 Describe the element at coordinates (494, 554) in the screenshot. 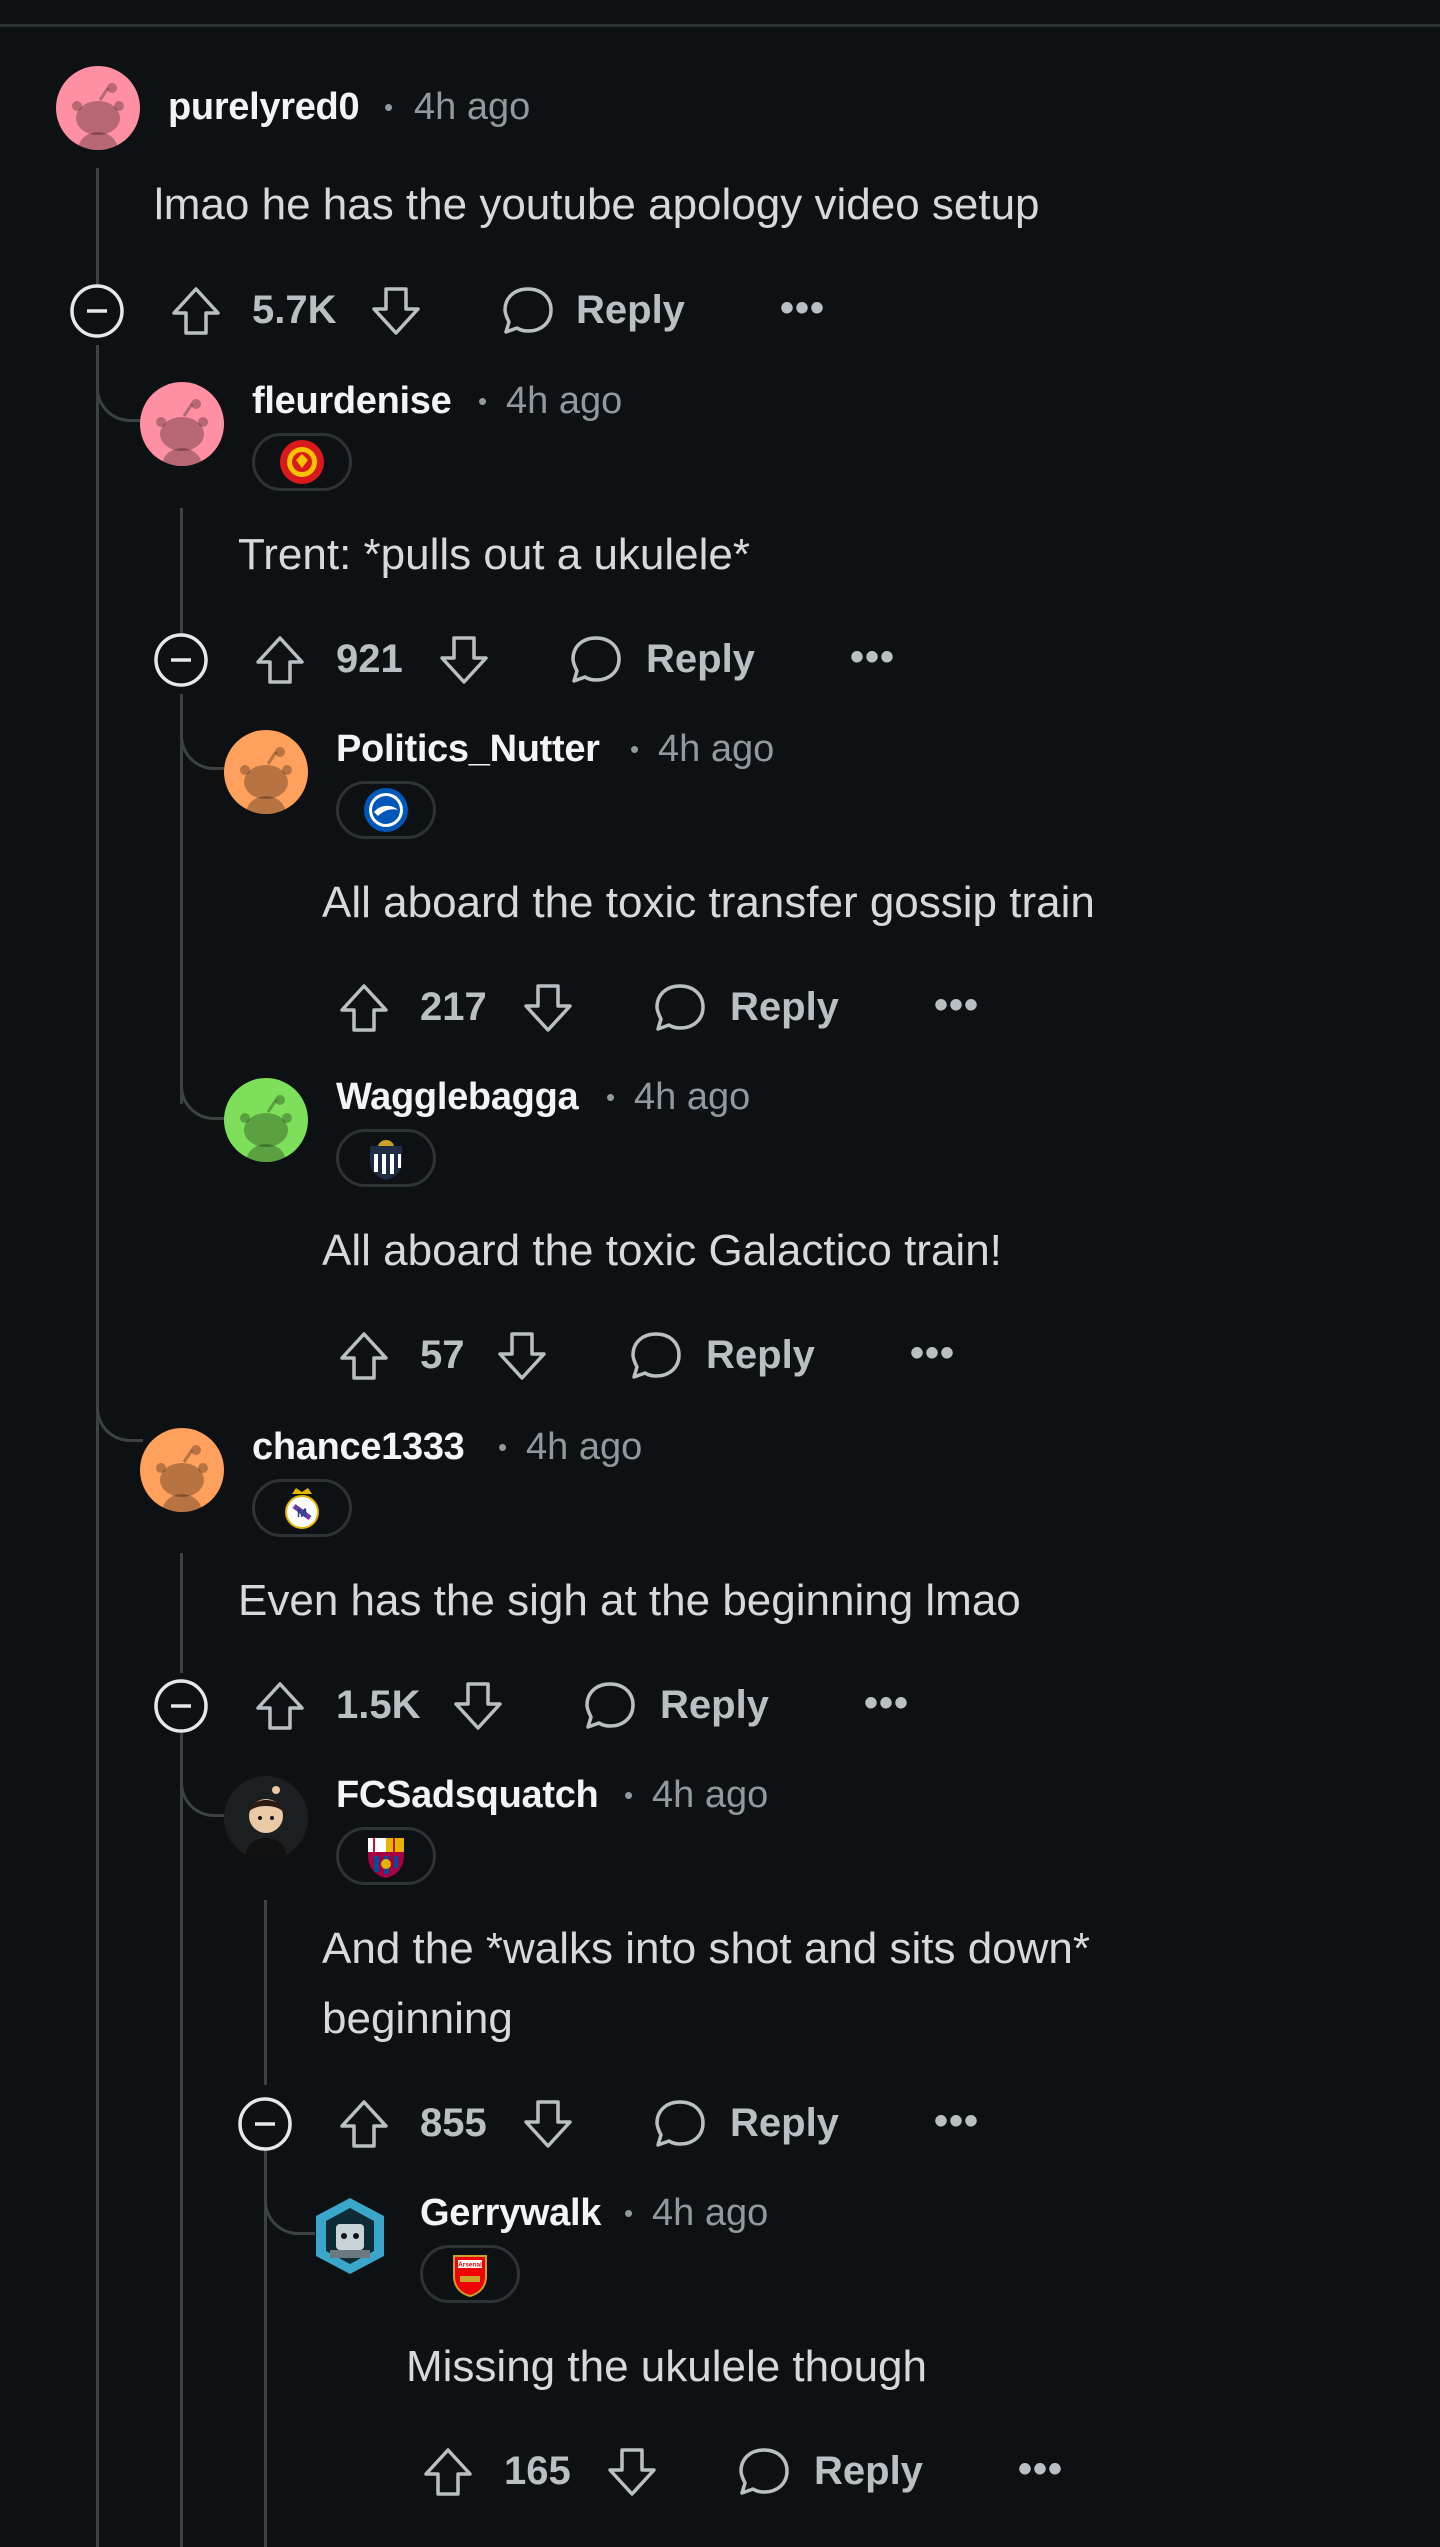

I see `comment-body: Trent: *pulls out a ukulele*` at that location.